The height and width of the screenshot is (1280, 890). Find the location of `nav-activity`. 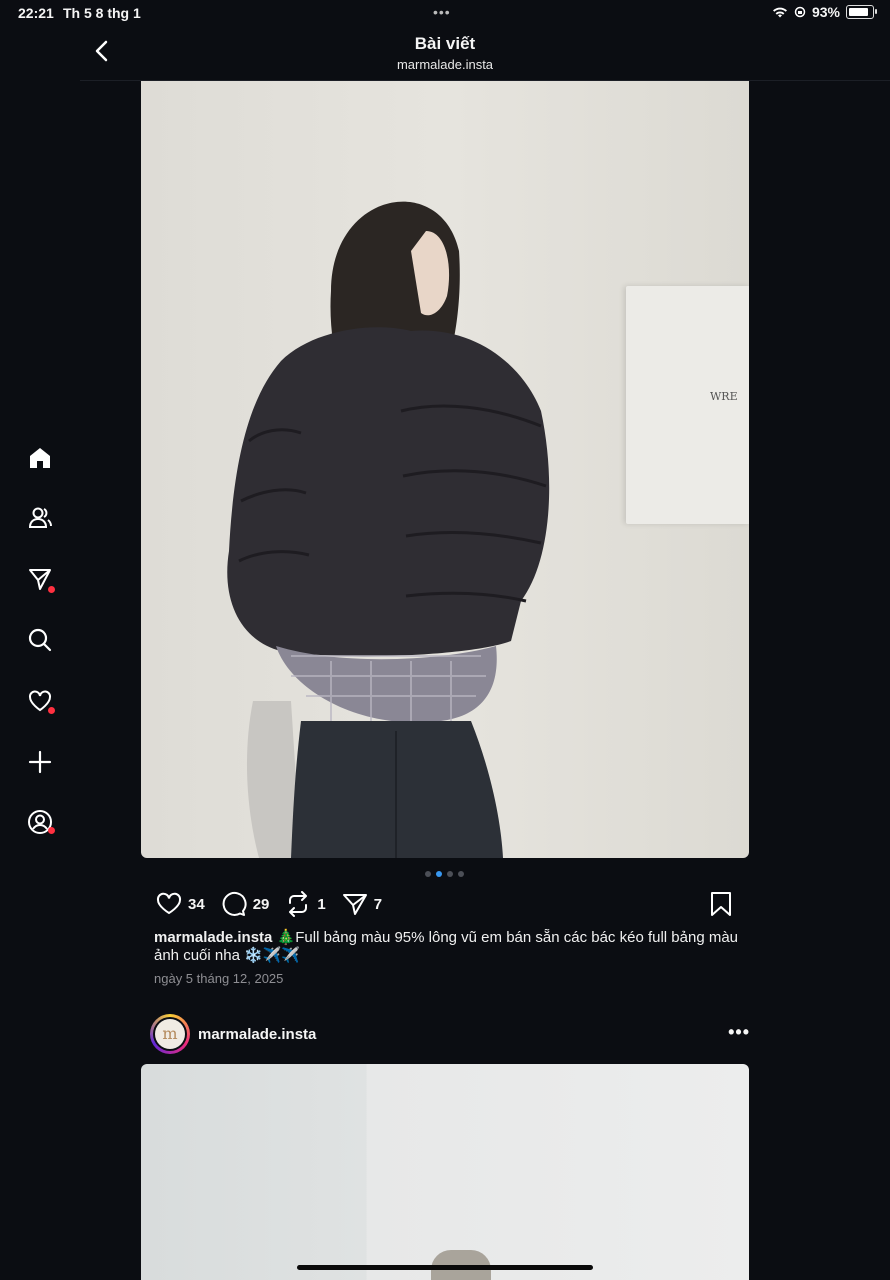

nav-activity is located at coordinates (40, 701).